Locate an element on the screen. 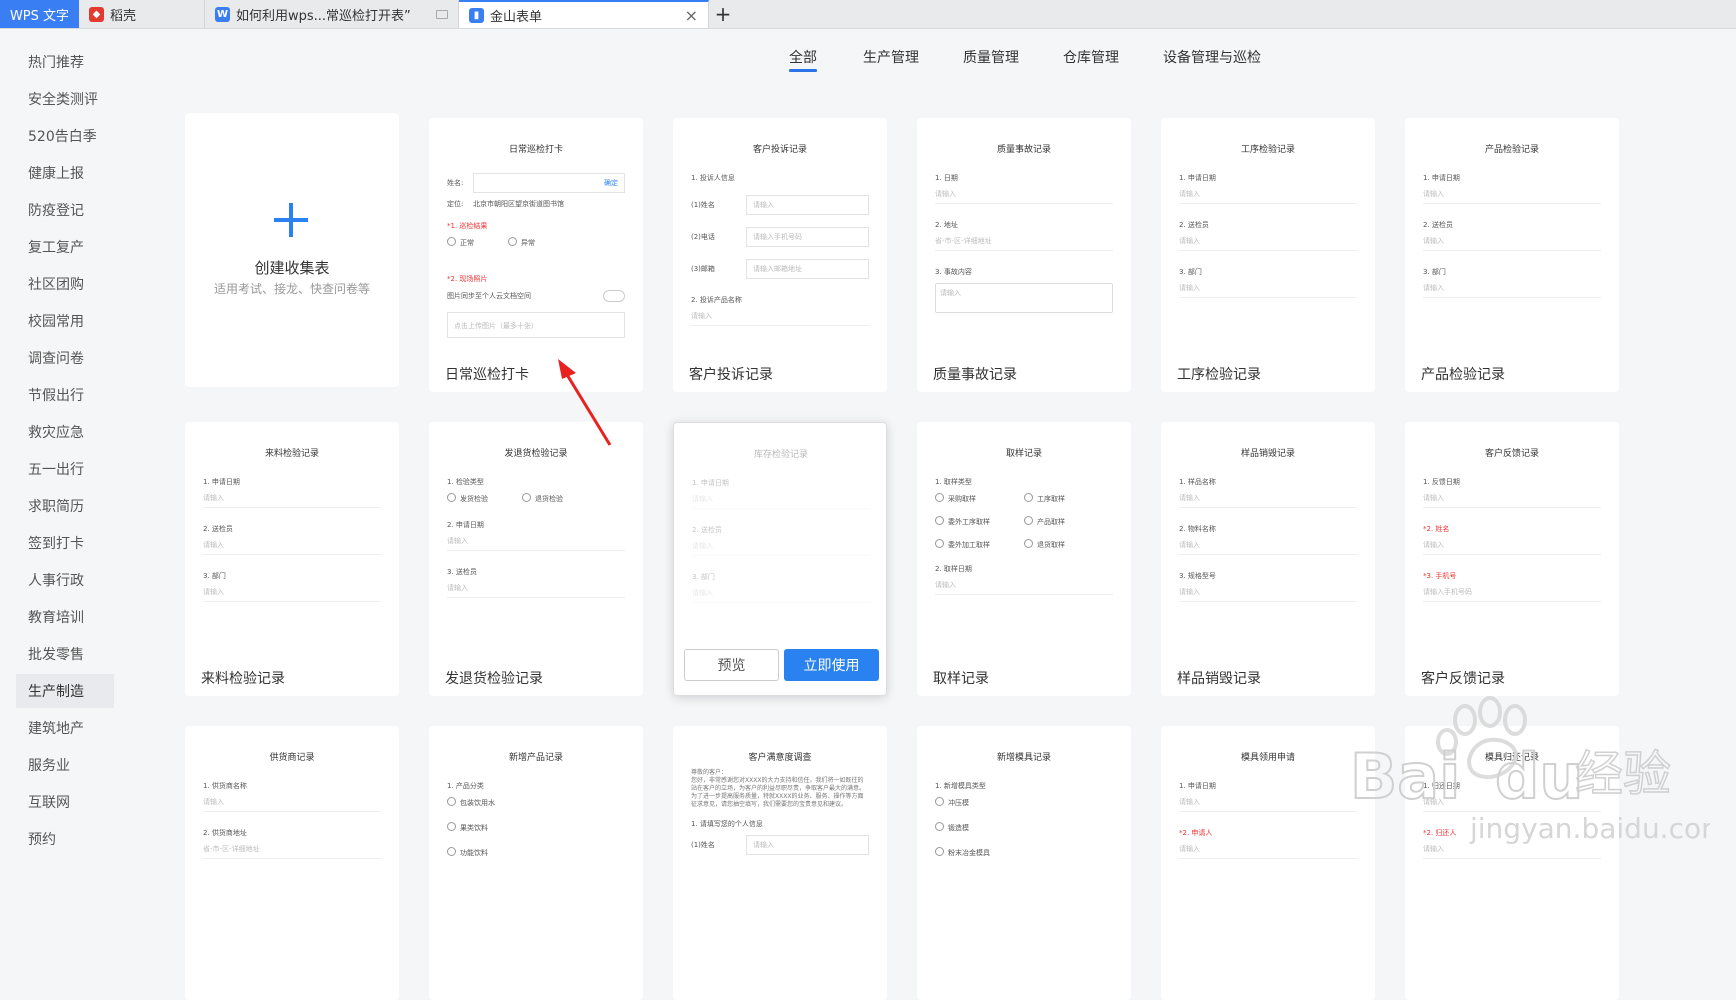 Image resolution: width=1736 pixels, height=1000 pixels. app-menu-button: WPS 文字 is located at coordinates (39, 14).